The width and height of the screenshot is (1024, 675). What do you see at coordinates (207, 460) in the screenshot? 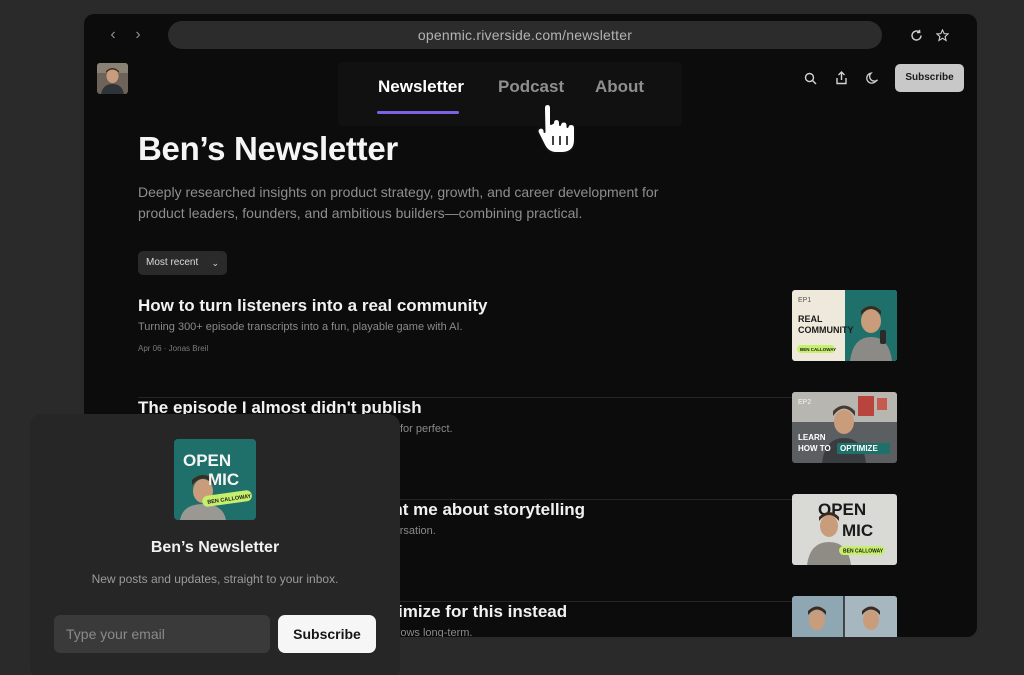
I see `logo-line1: OPEN` at bounding box center [207, 460].